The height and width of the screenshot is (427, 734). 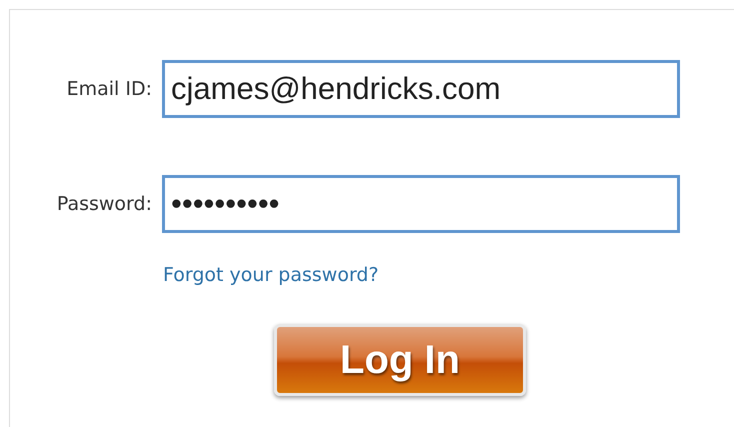 I want to click on forgot-password-link: Forgot your password?, so click(x=271, y=275).